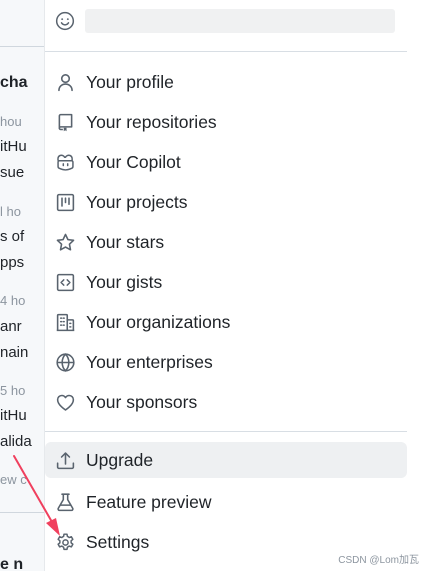 The height and width of the screenshot is (571, 423). I want to click on background-text: ew c, so click(13, 479).